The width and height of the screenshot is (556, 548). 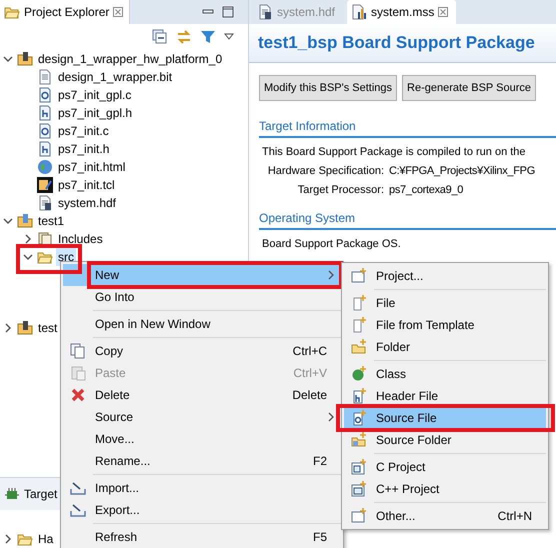 I want to click on editor-title: test1_bsp Board Support Package, so click(x=396, y=43).